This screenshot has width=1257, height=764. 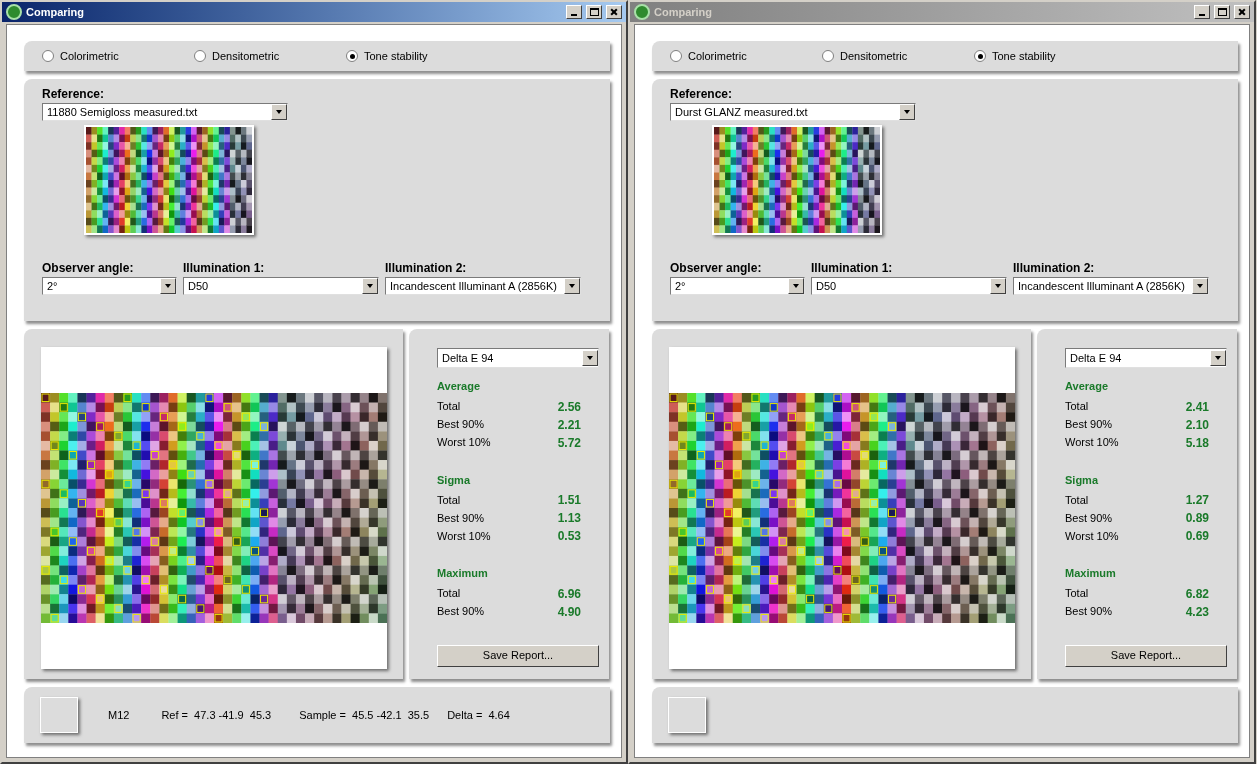 What do you see at coordinates (119, 715) in the screenshot?
I see `patch-id: M12` at bounding box center [119, 715].